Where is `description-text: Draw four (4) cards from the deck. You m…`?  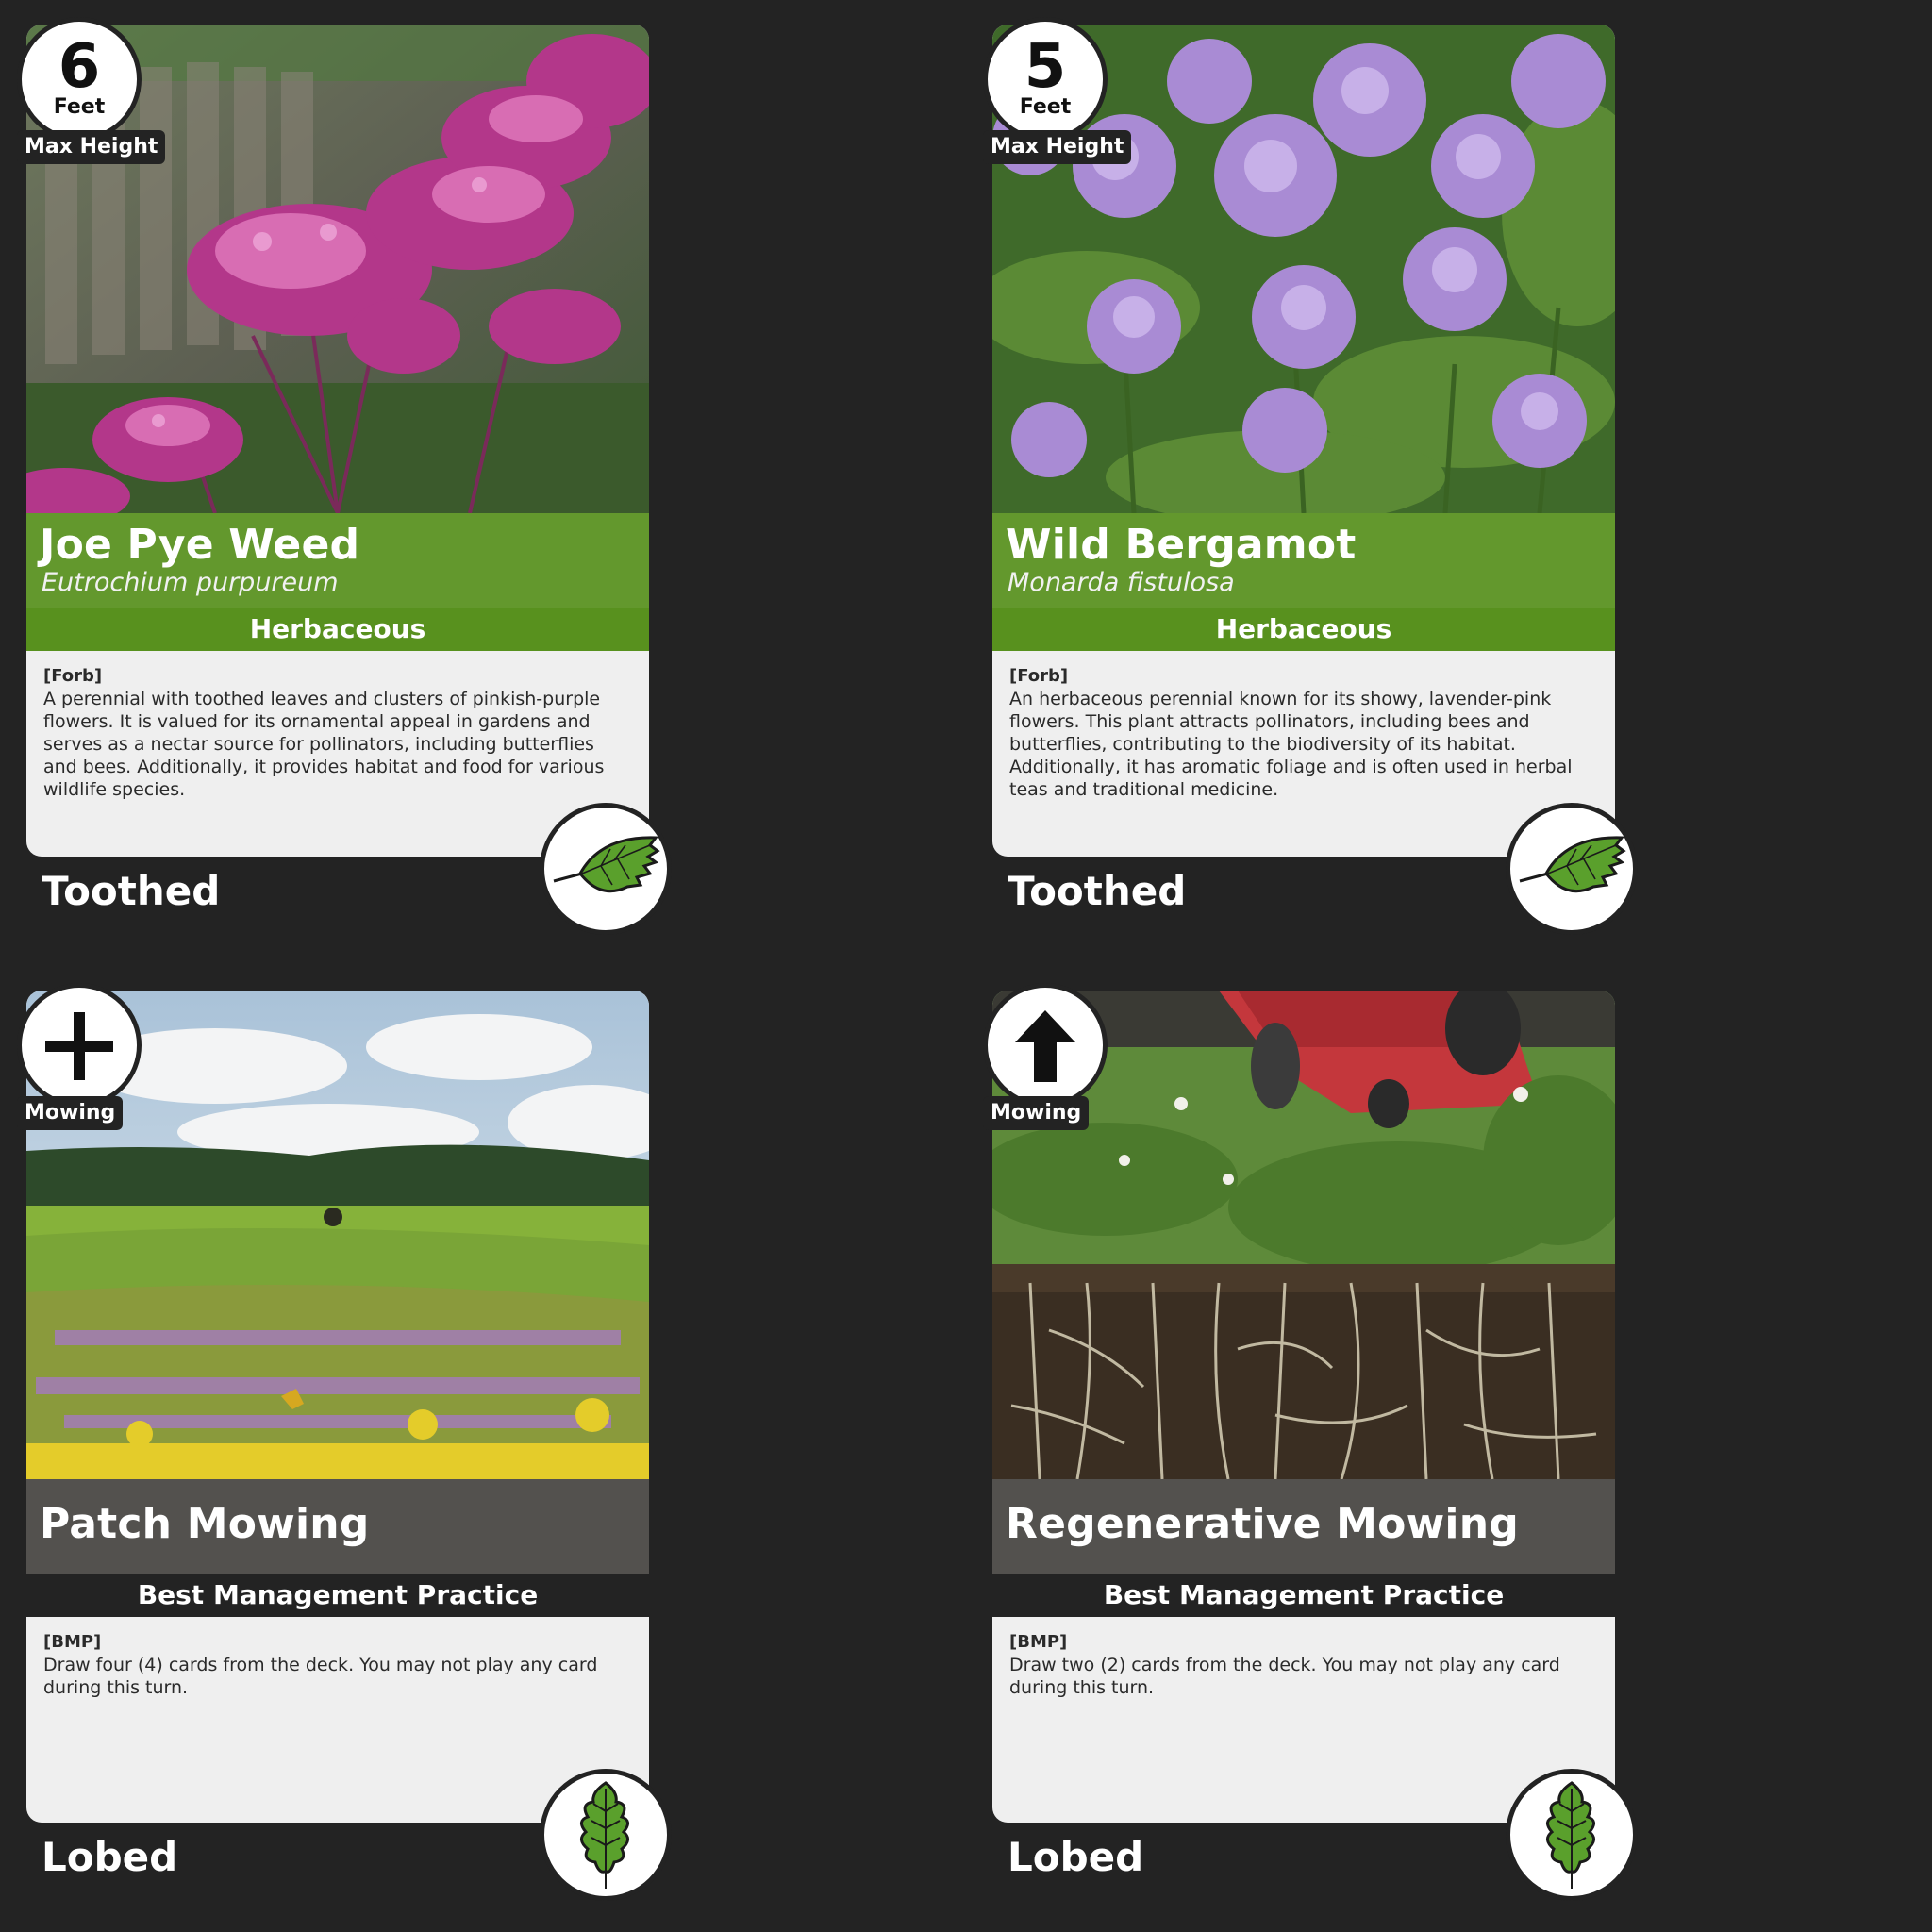 description-text: Draw four (4) cards from the deck. You m… is located at coordinates (320, 1677).